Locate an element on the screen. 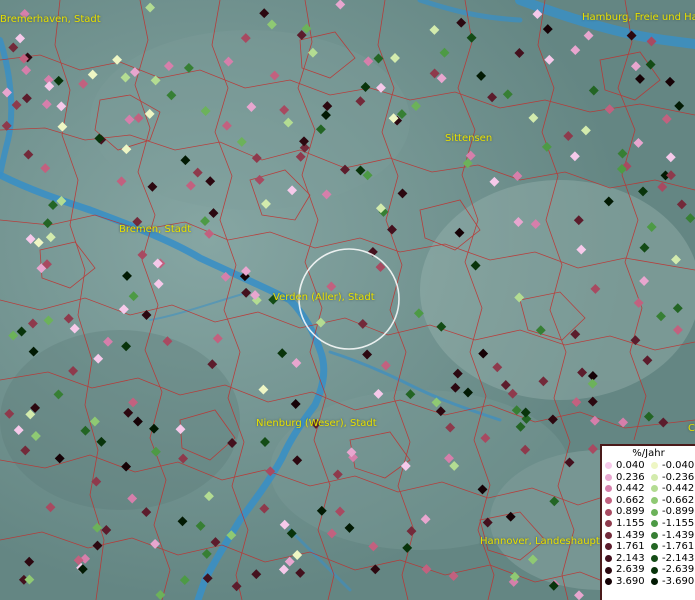 Image resolution: width=695 pixels, height=600 pixels. legend-label: -0.040 is located at coordinates (678, 465).